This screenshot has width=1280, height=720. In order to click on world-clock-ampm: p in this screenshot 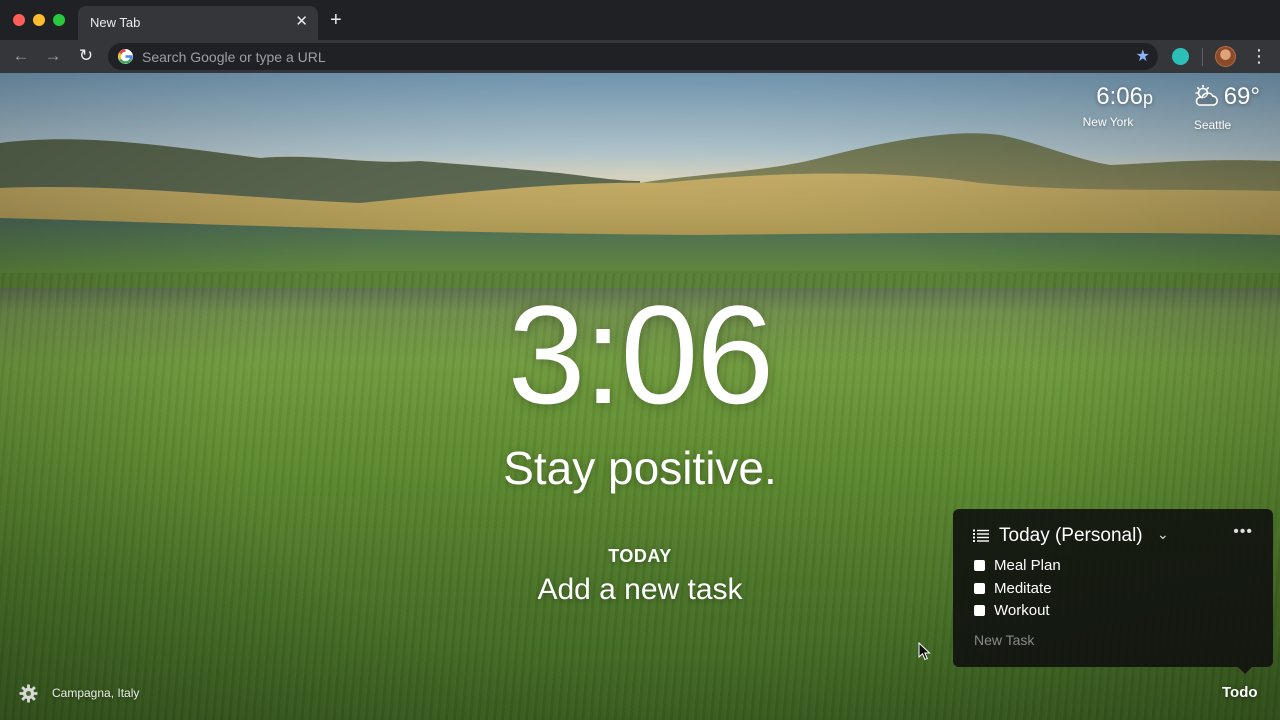, I will do `click(1147, 98)`.